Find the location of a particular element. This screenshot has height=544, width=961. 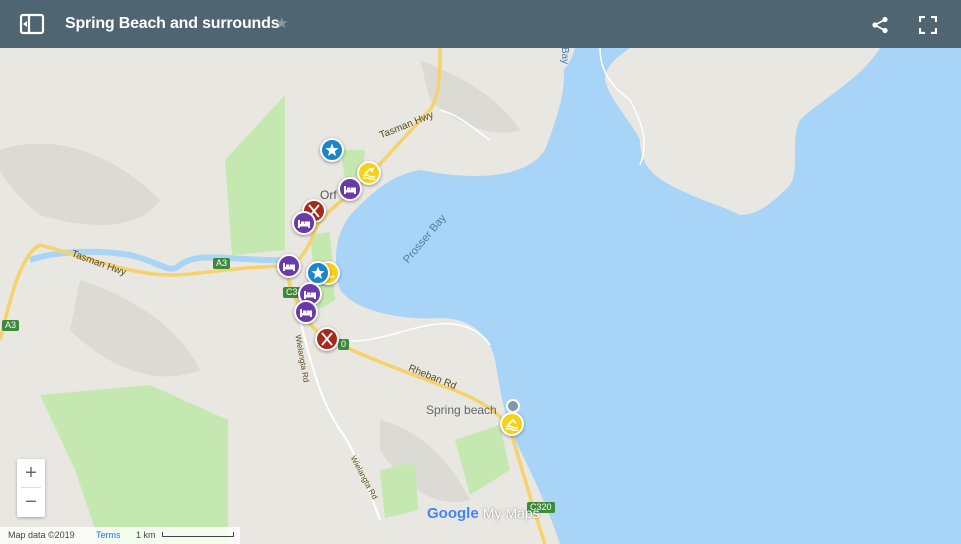

label-bay-top: Bay is located at coordinates (565, 55).